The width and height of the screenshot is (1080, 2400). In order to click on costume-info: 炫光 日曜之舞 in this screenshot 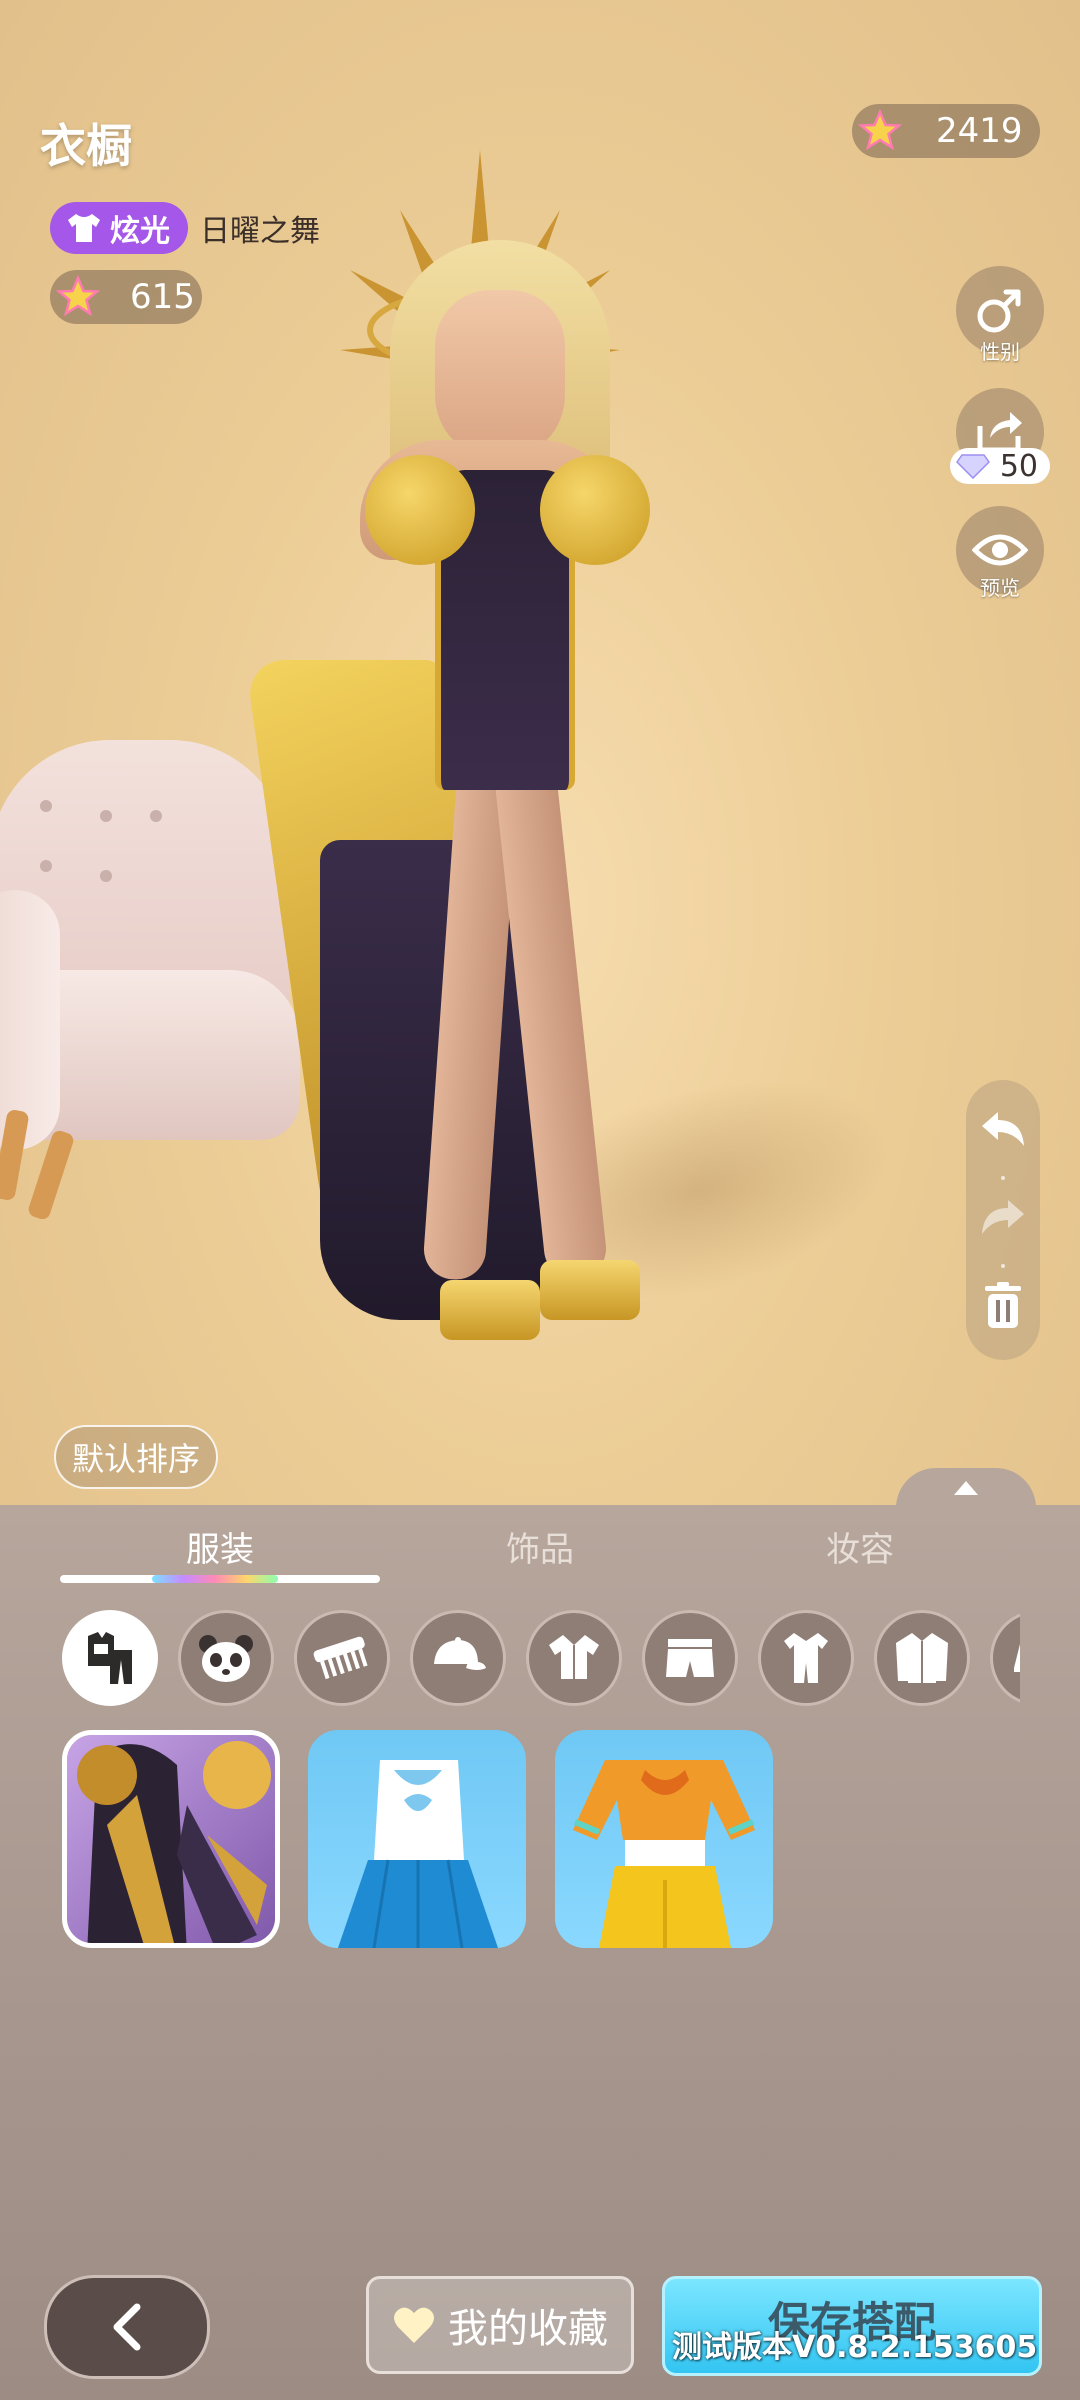, I will do `click(185, 228)`.